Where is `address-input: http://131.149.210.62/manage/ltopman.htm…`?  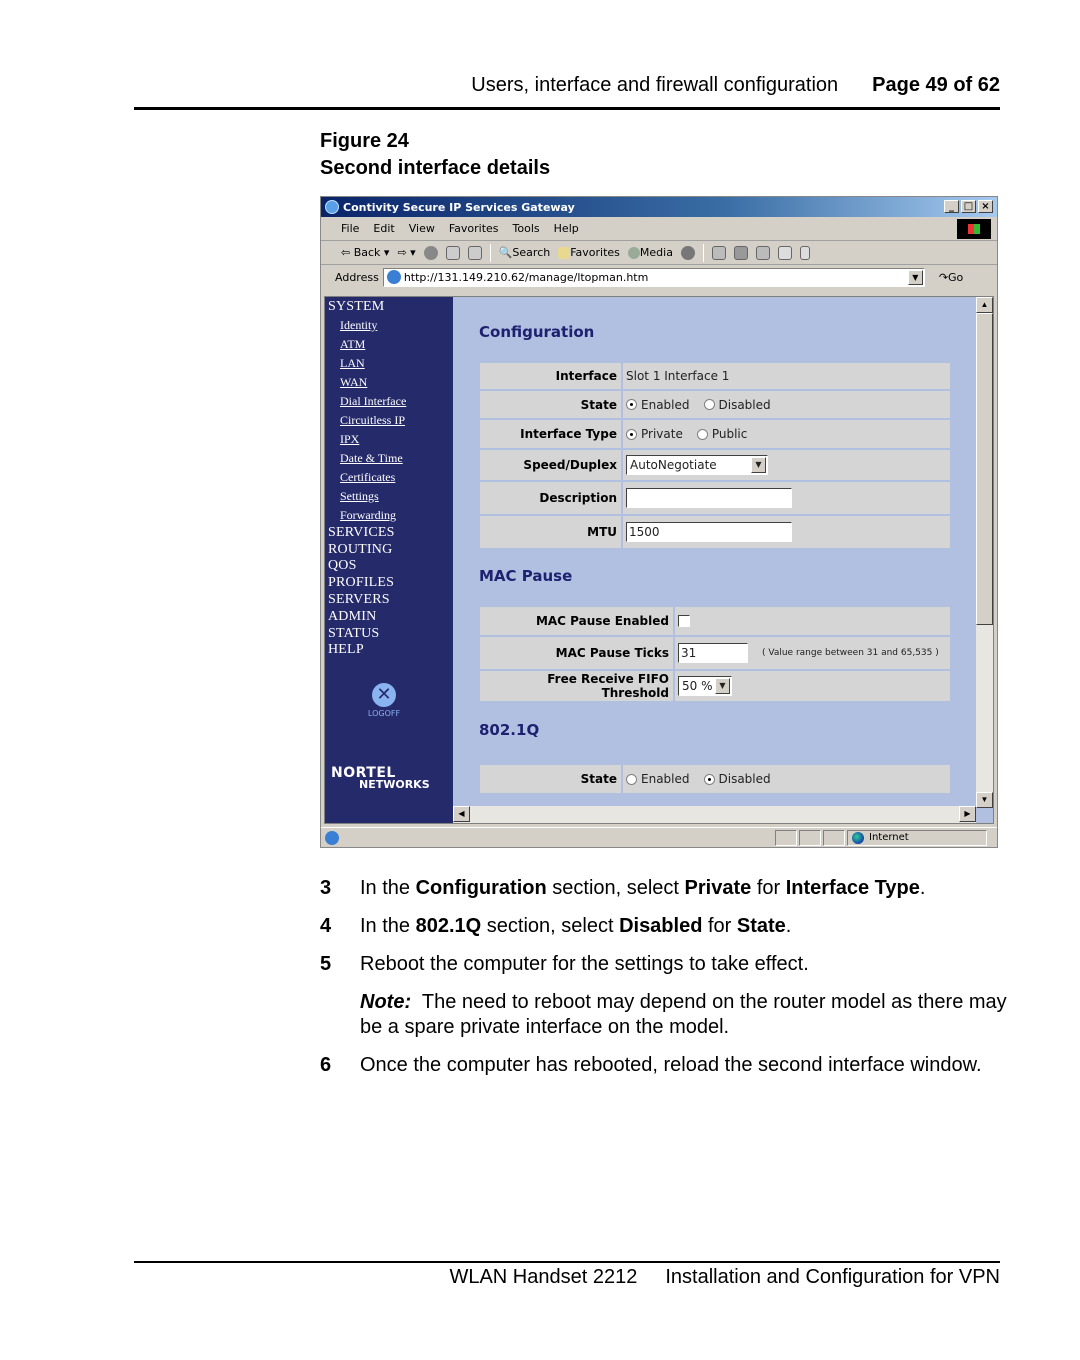
address-input: http://131.149.210.62/manage/ltopman.htm… is located at coordinates (653, 277).